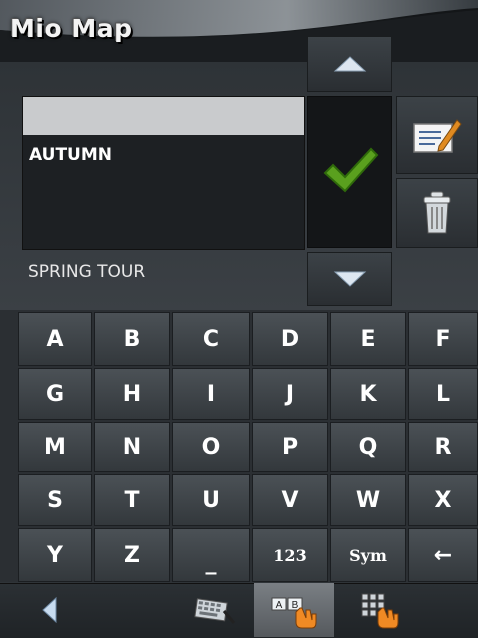  Describe the element at coordinates (55, 394) in the screenshot. I see `key-g: G` at that location.